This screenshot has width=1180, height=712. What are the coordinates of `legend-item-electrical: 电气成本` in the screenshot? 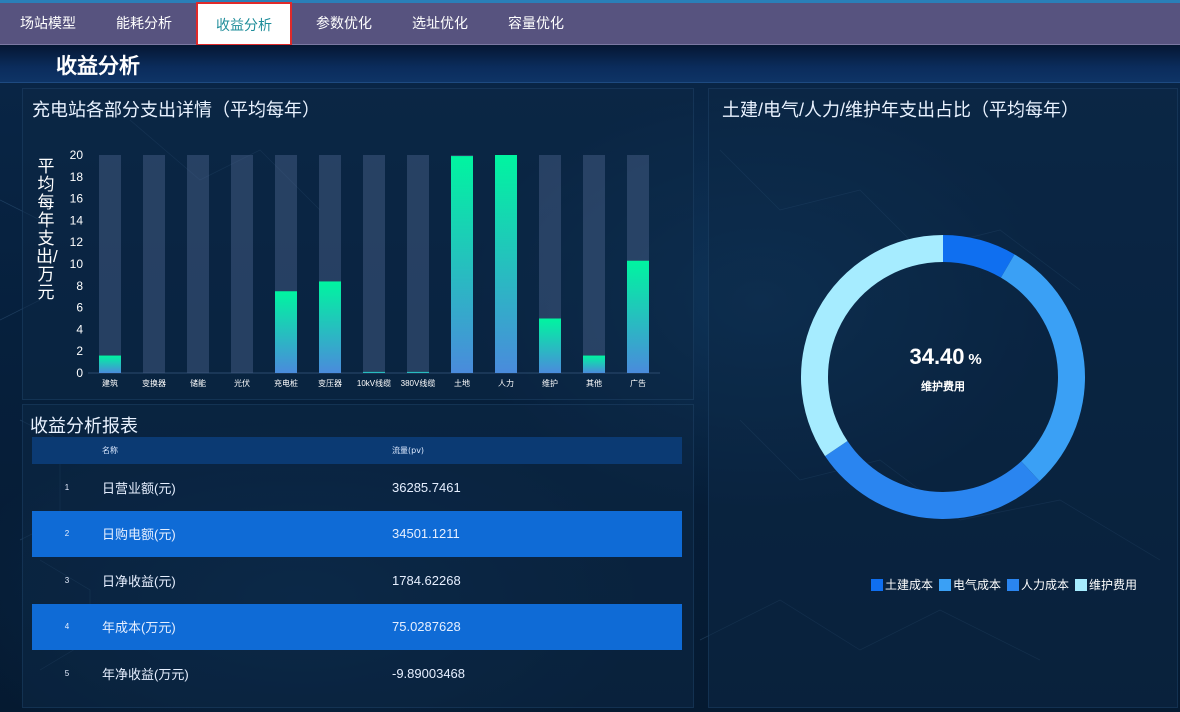 It's located at (970, 584).